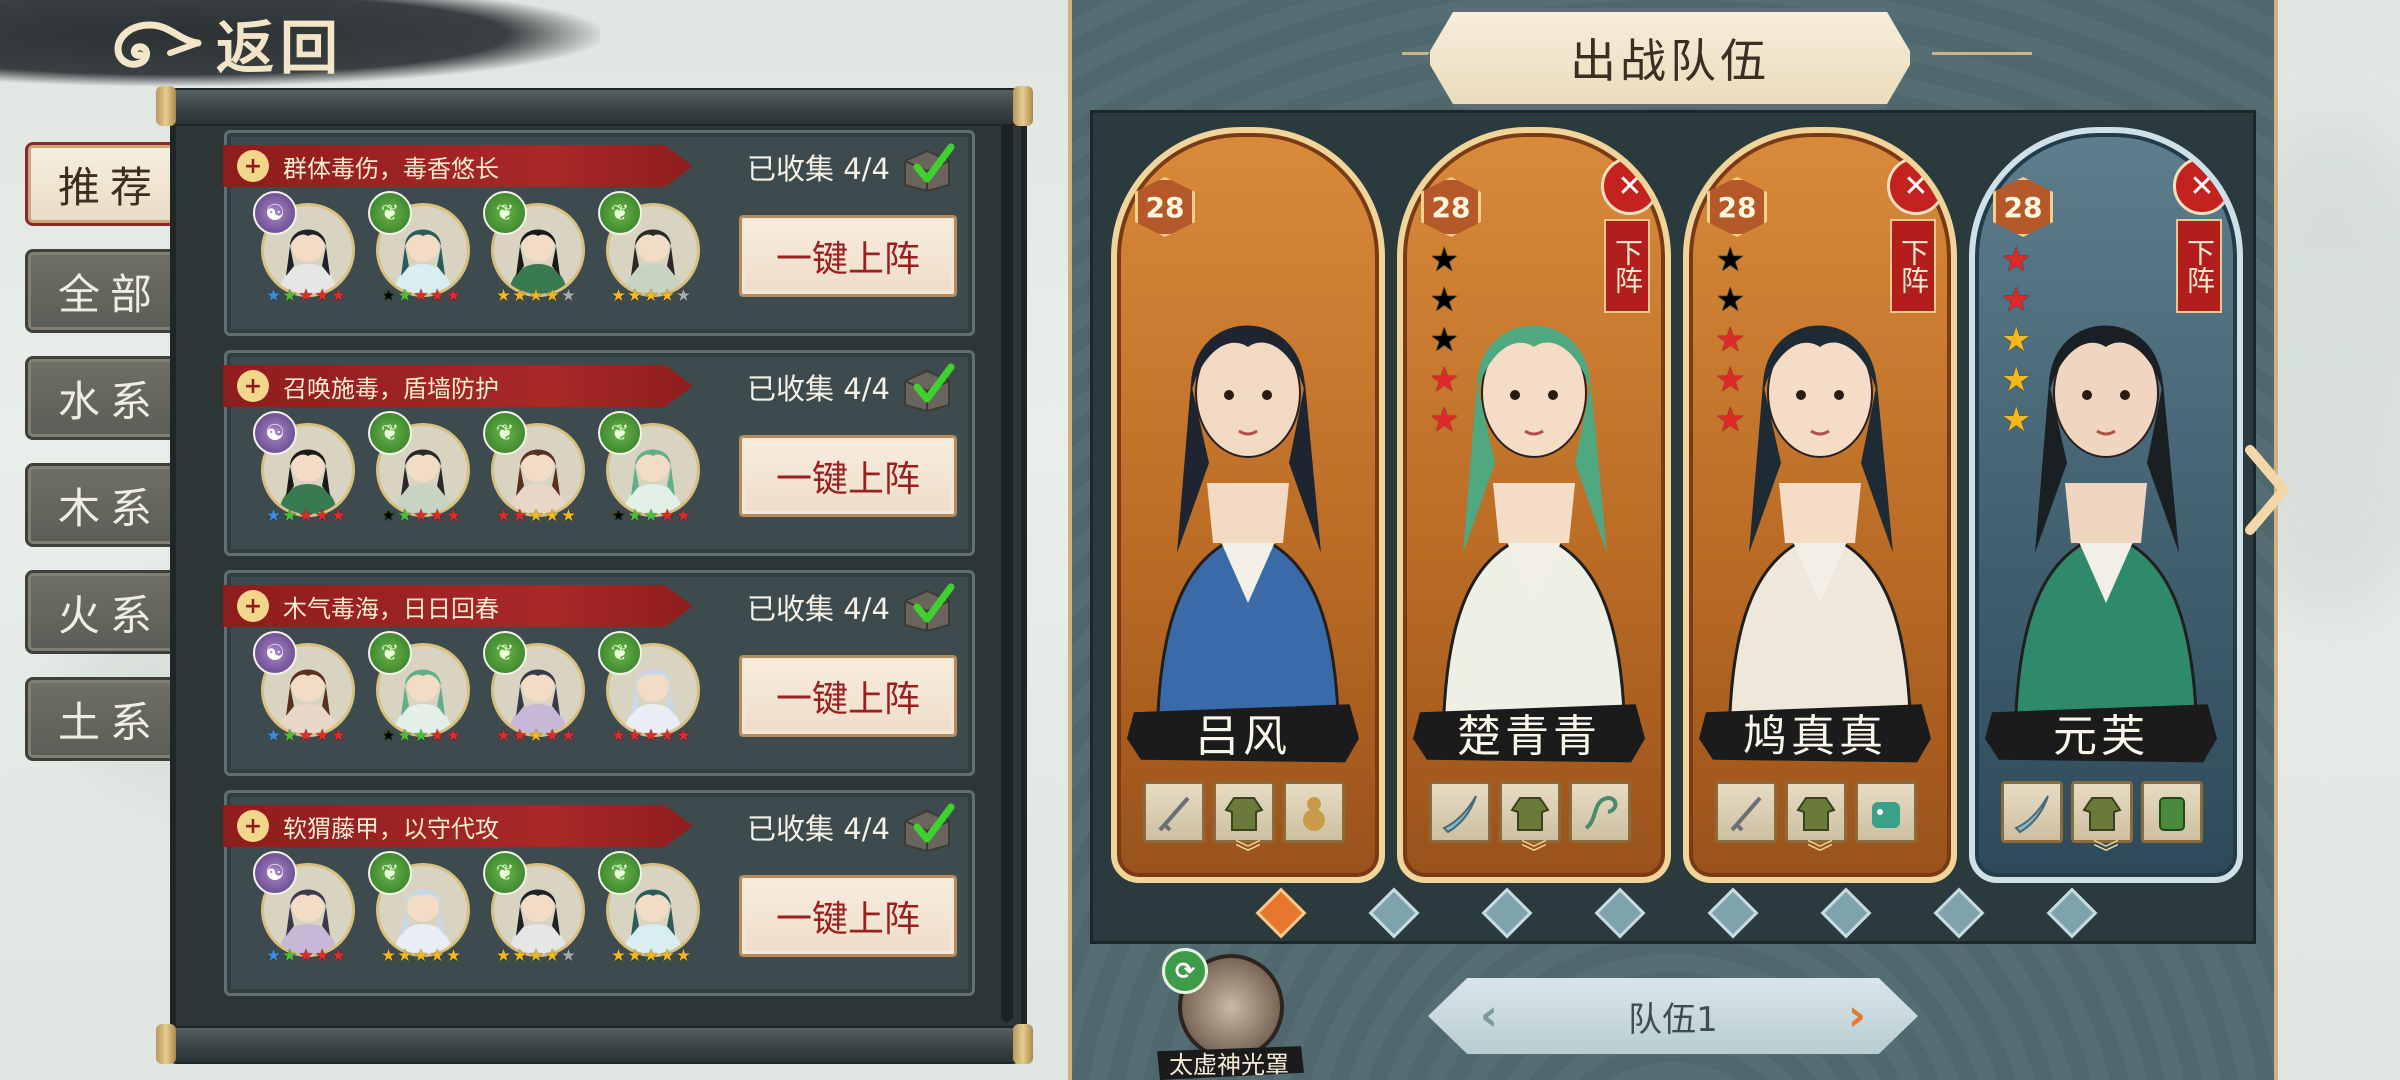 This screenshot has width=2400, height=1080. I want to click on swap-icon: ⟳, so click(1185, 971).